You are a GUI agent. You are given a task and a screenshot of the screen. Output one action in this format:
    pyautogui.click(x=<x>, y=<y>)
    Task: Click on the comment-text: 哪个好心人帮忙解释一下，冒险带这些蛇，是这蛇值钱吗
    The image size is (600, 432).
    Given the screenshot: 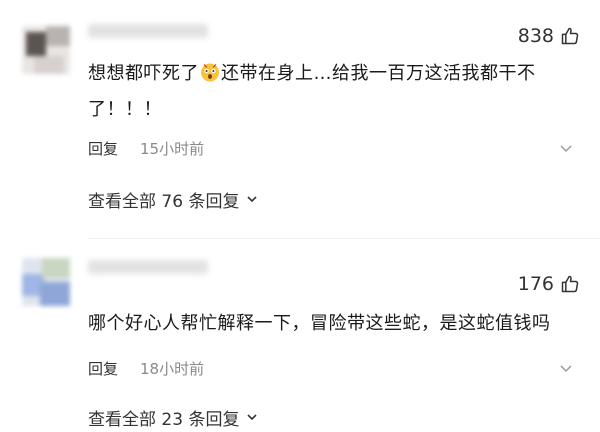 What is the action you would take?
    pyautogui.click(x=319, y=323)
    